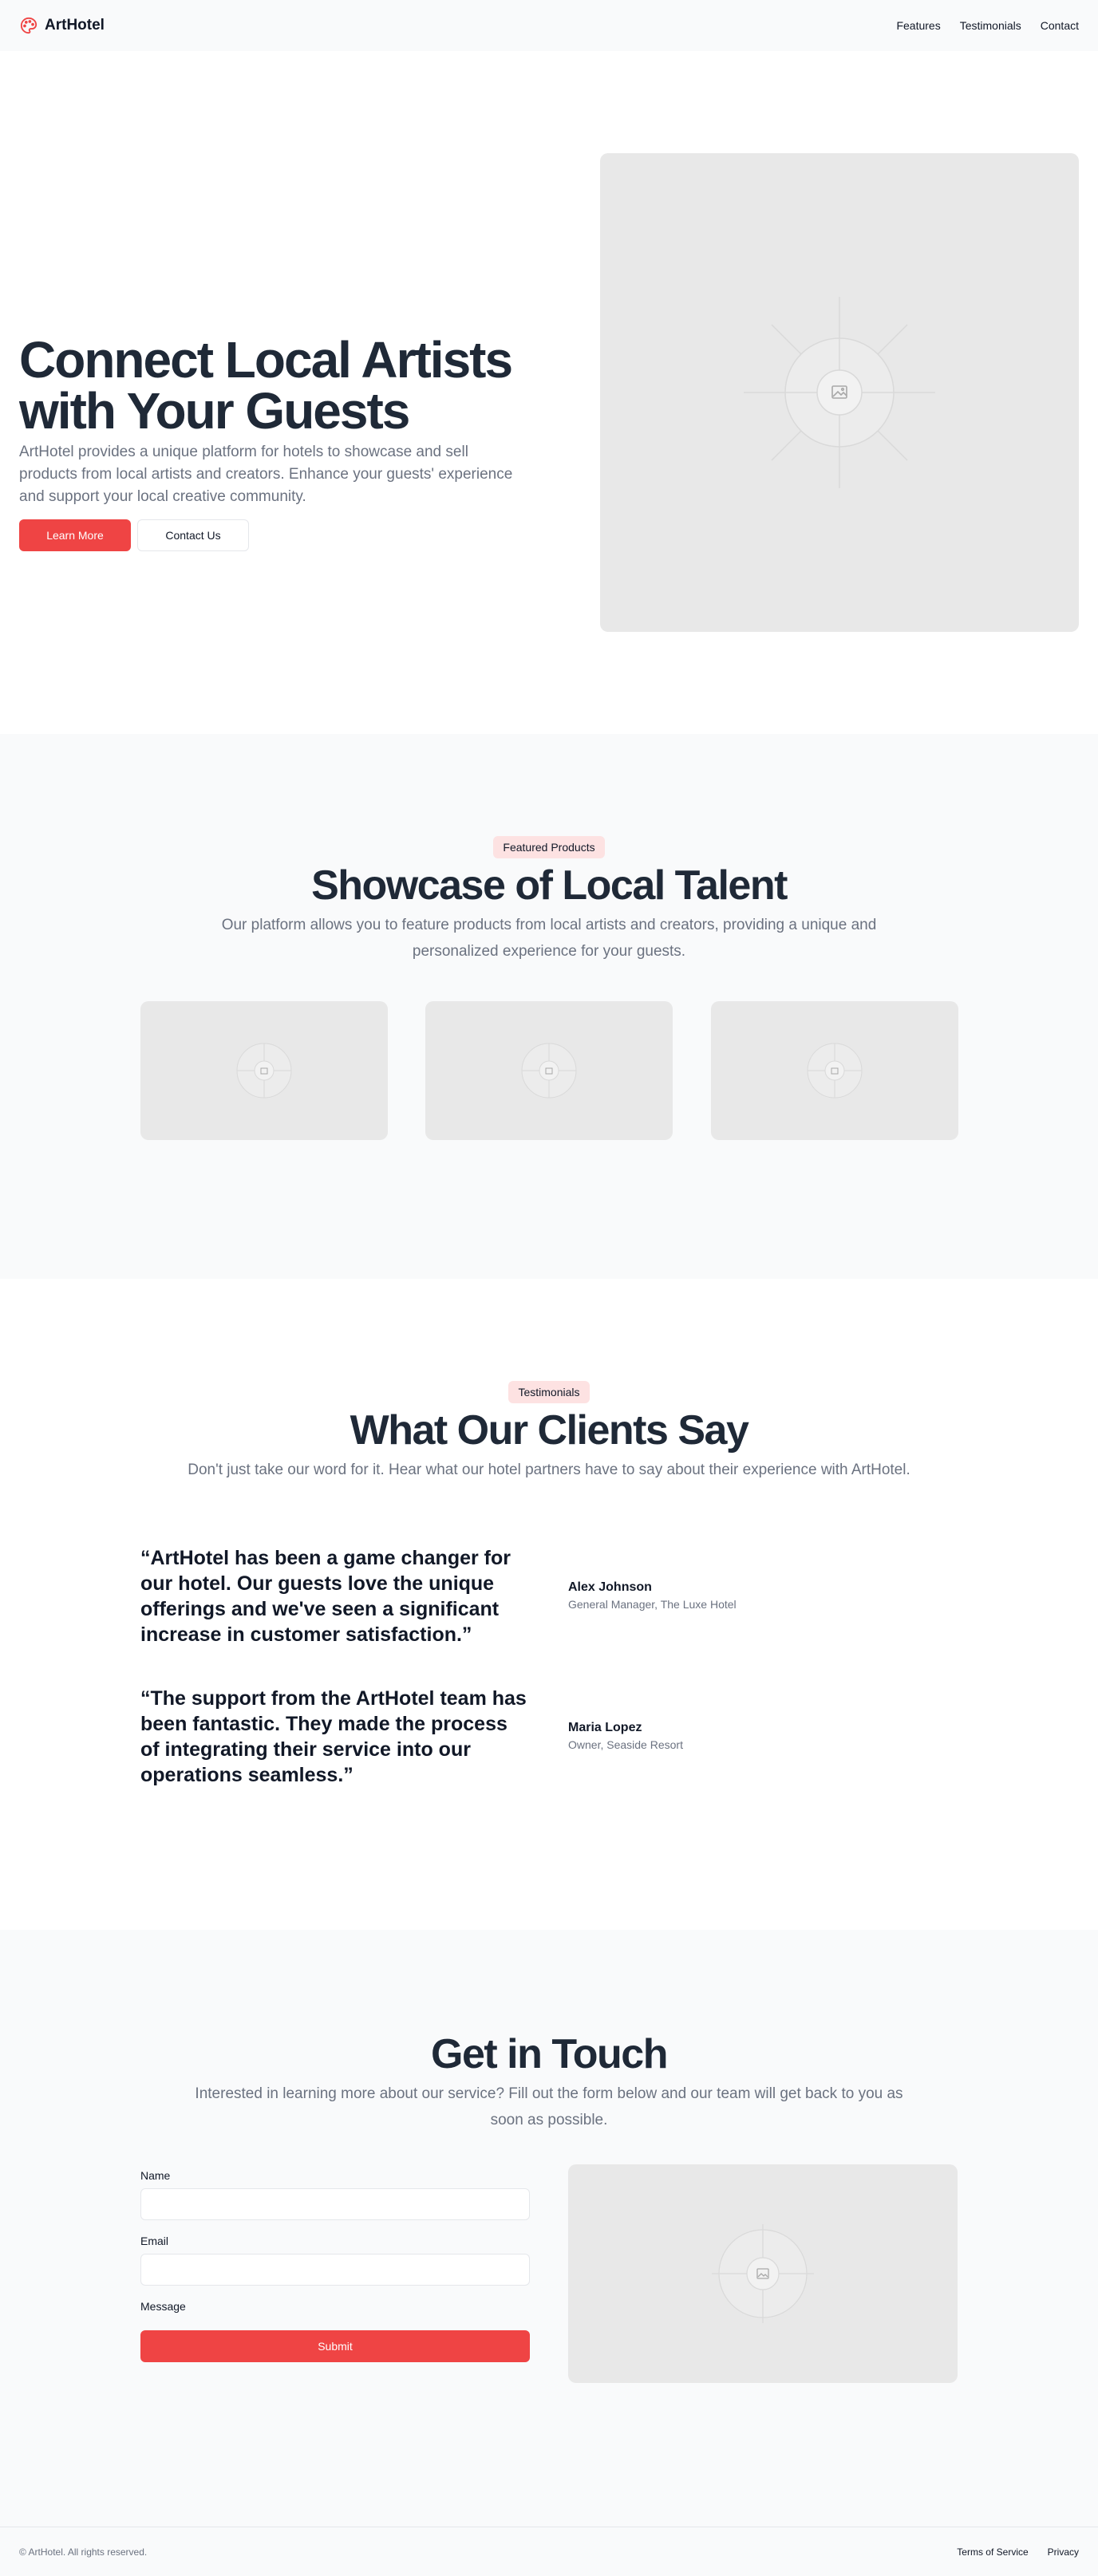 The height and width of the screenshot is (2576, 1098). What do you see at coordinates (549, 1392) in the screenshot?
I see `testimonials-badge: Testimonials` at bounding box center [549, 1392].